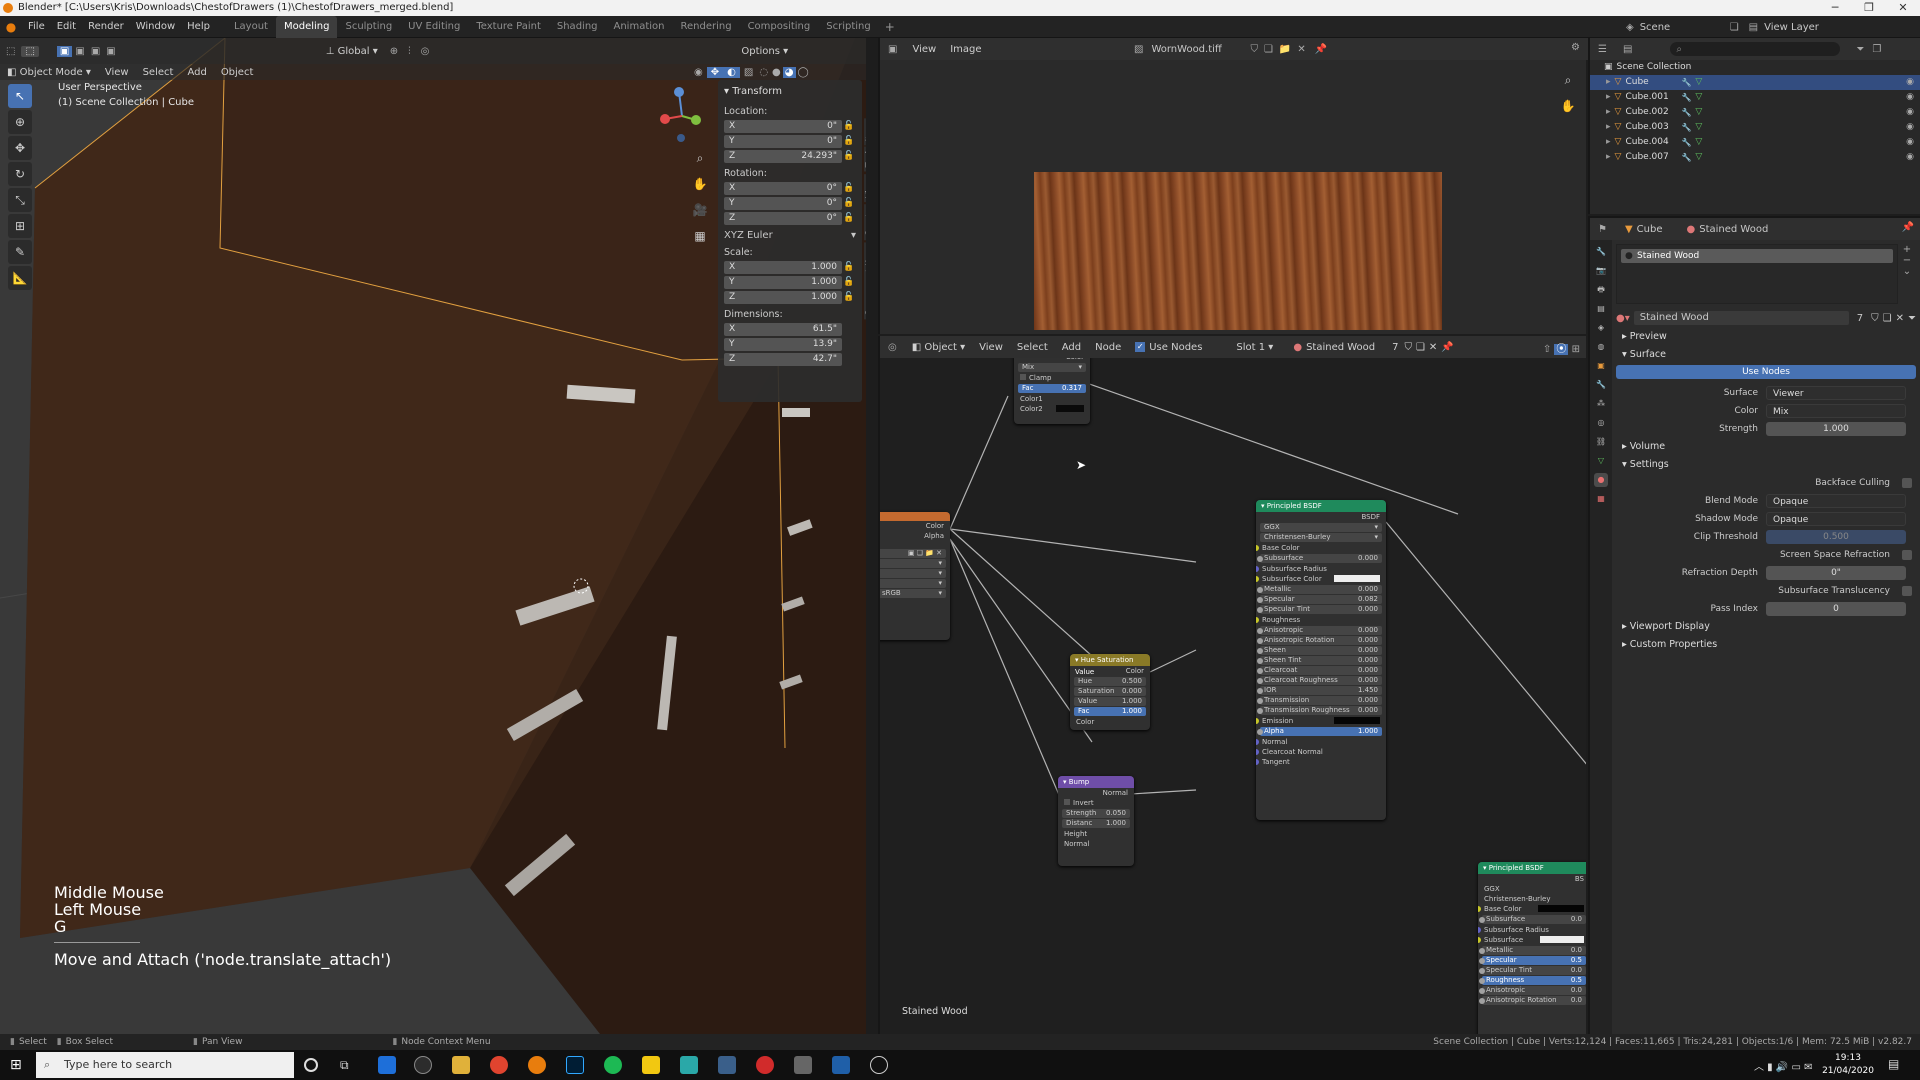 The image size is (1920, 1080). Describe the element at coordinates (1319, 558) in the screenshot. I see `bsdf-input-subsurface: Subsurface 0.000` at that location.